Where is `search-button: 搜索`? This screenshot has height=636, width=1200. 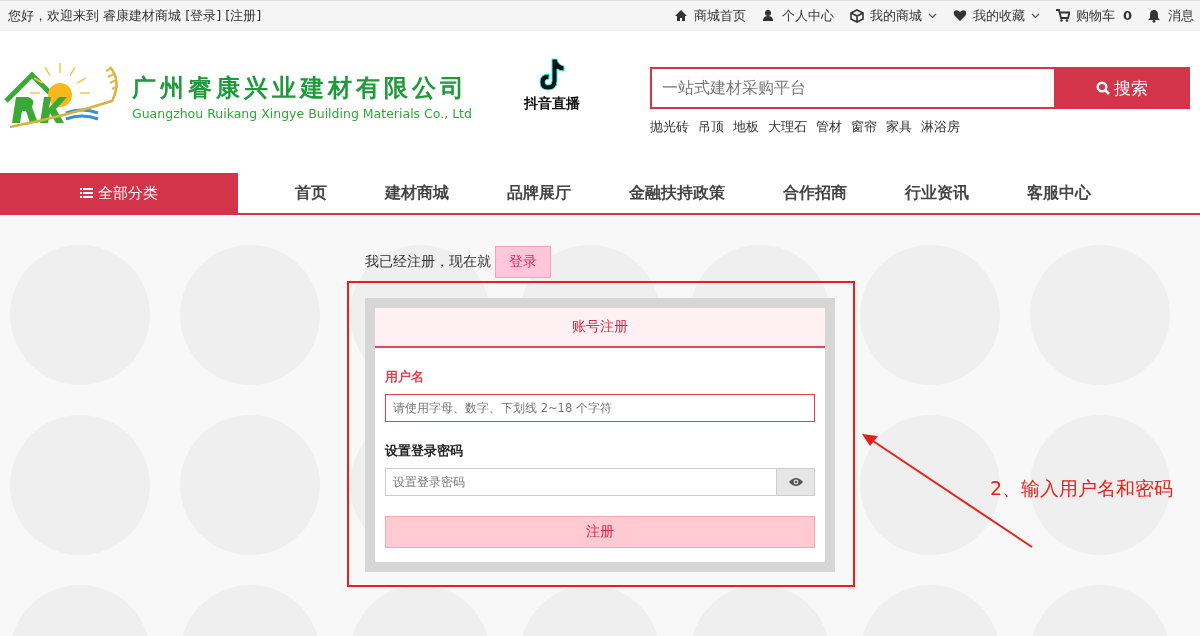
search-button: 搜索 is located at coordinates (1122, 88).